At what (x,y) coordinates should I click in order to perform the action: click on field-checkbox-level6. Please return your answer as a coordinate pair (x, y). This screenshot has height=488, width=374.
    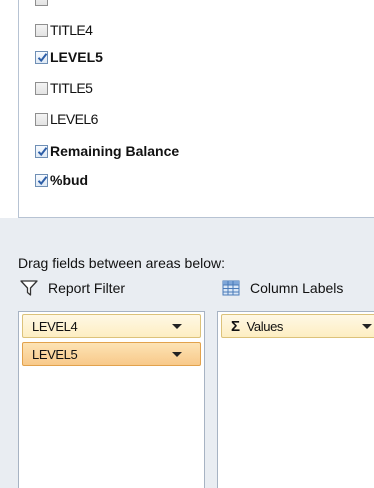
    Looking at the image, I should click on (41, 119).